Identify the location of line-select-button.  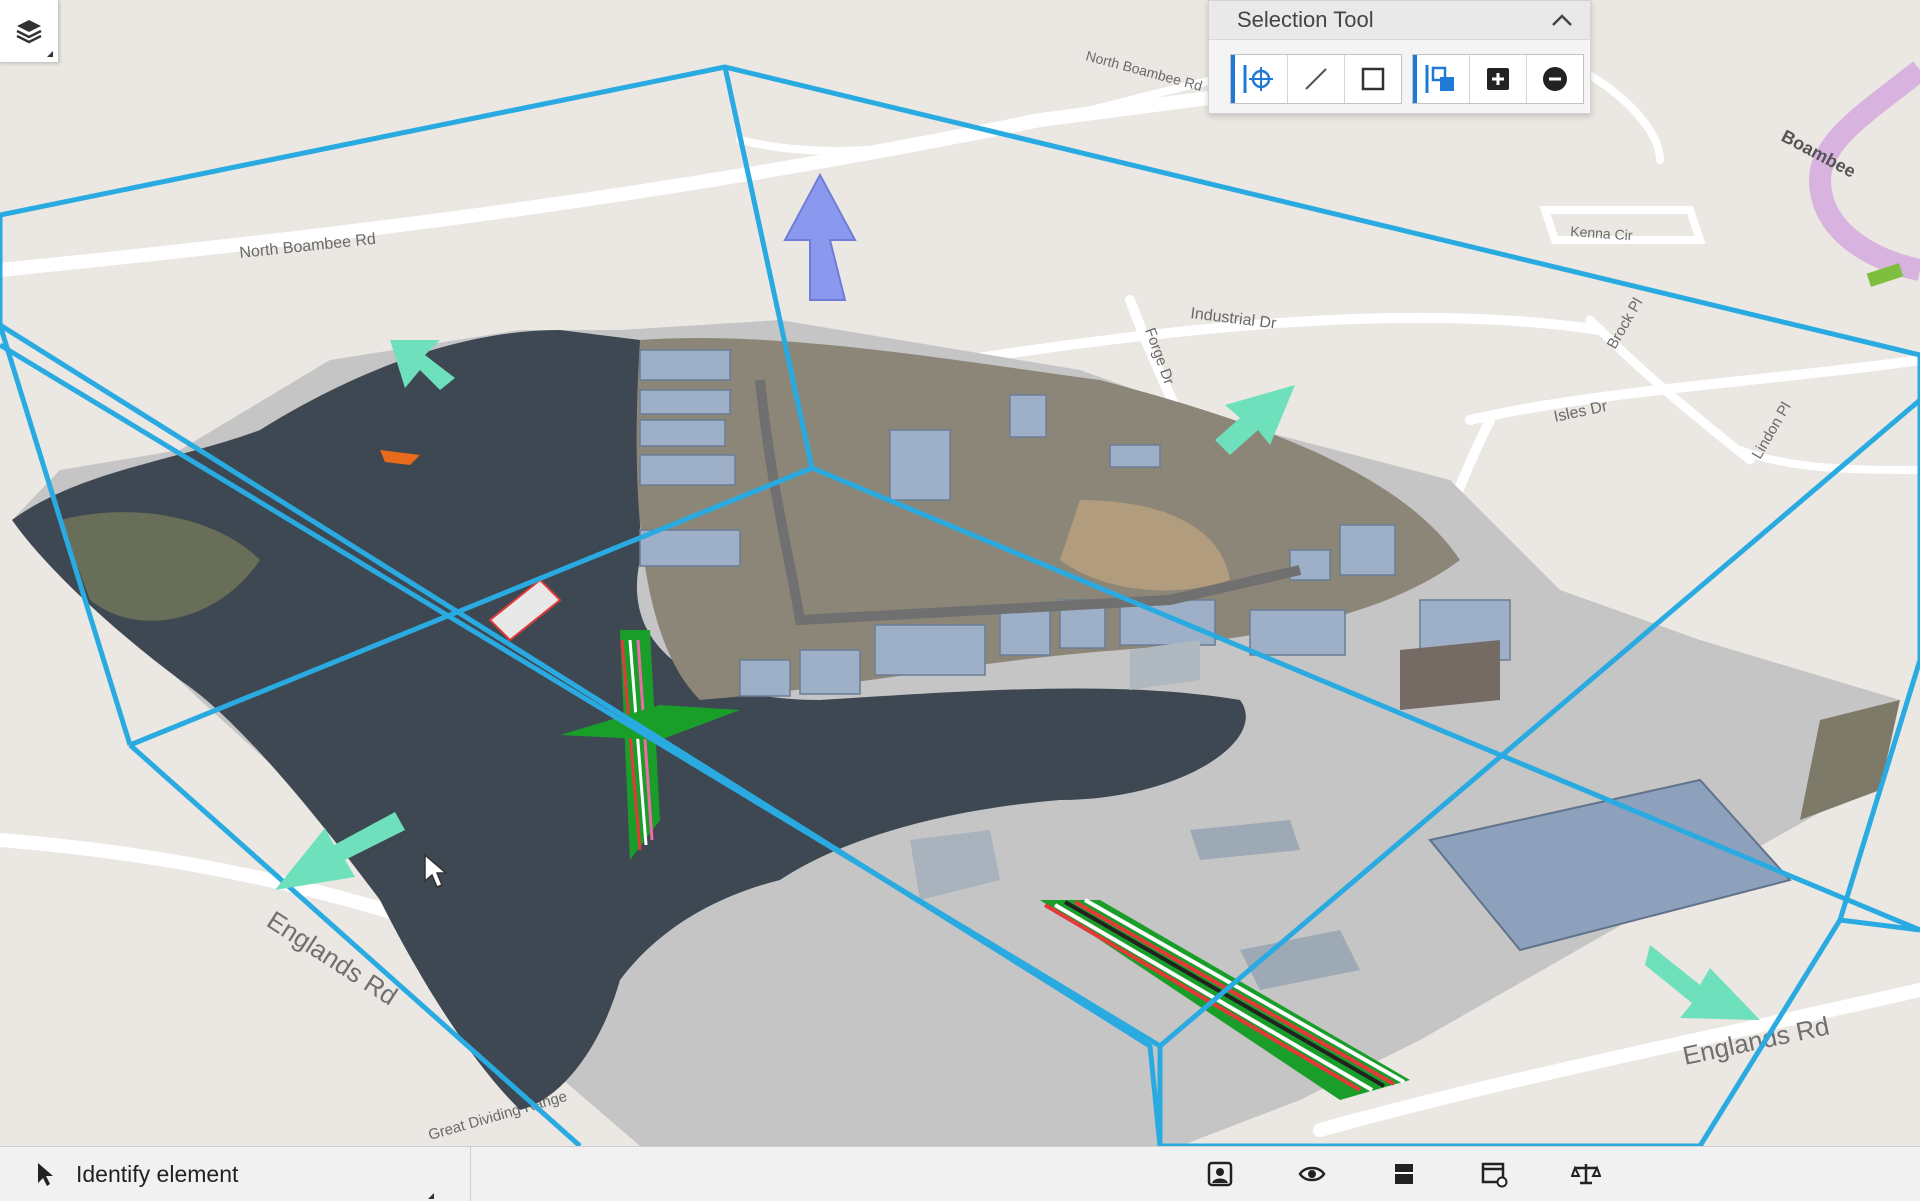
(1316, 79).